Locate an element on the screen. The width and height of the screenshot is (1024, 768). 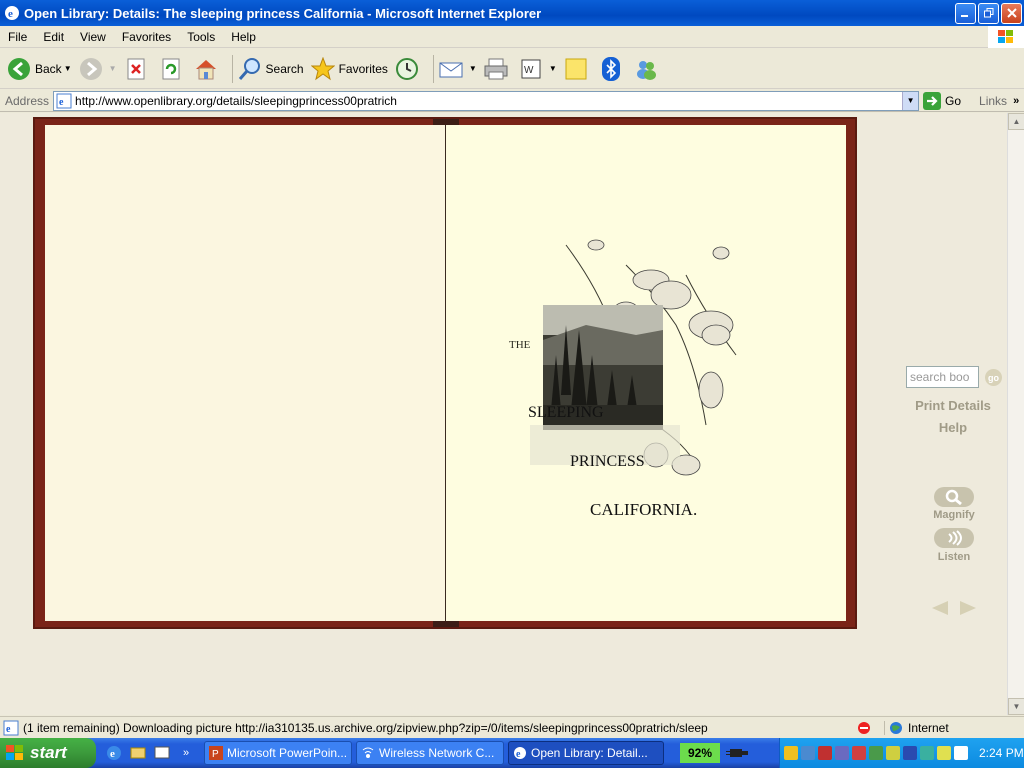
page-loading-icon: e is located at coordinates (11, 727).